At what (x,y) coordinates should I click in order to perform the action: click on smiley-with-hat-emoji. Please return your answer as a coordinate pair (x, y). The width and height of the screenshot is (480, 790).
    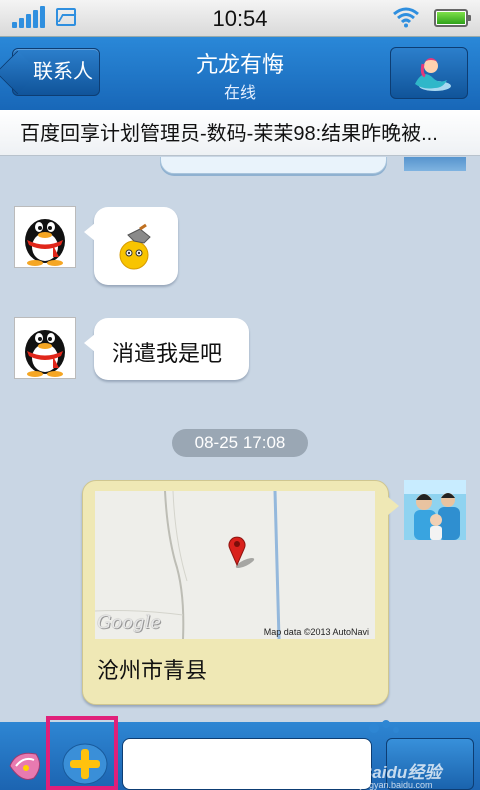
    Looking at the image, I should click on (135, 246).